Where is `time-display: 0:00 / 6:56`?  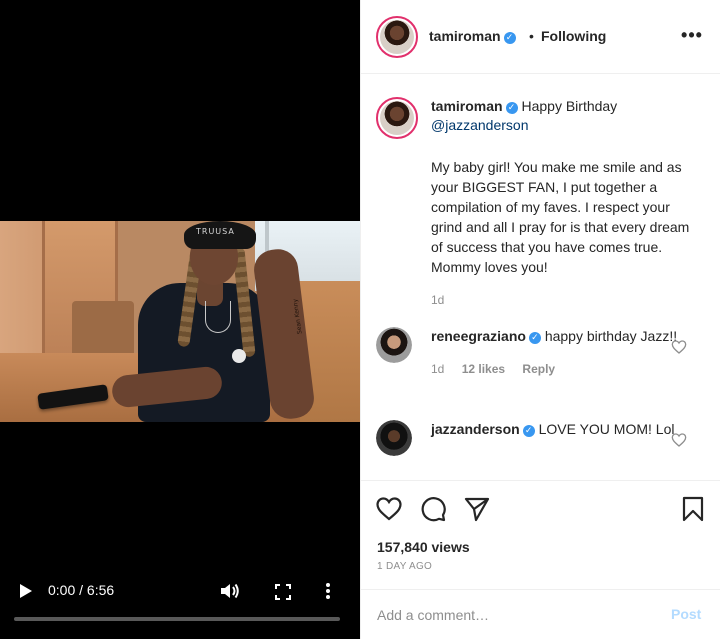 time-display: 0:00 / 6:56 is located at coordinates (81, 590).